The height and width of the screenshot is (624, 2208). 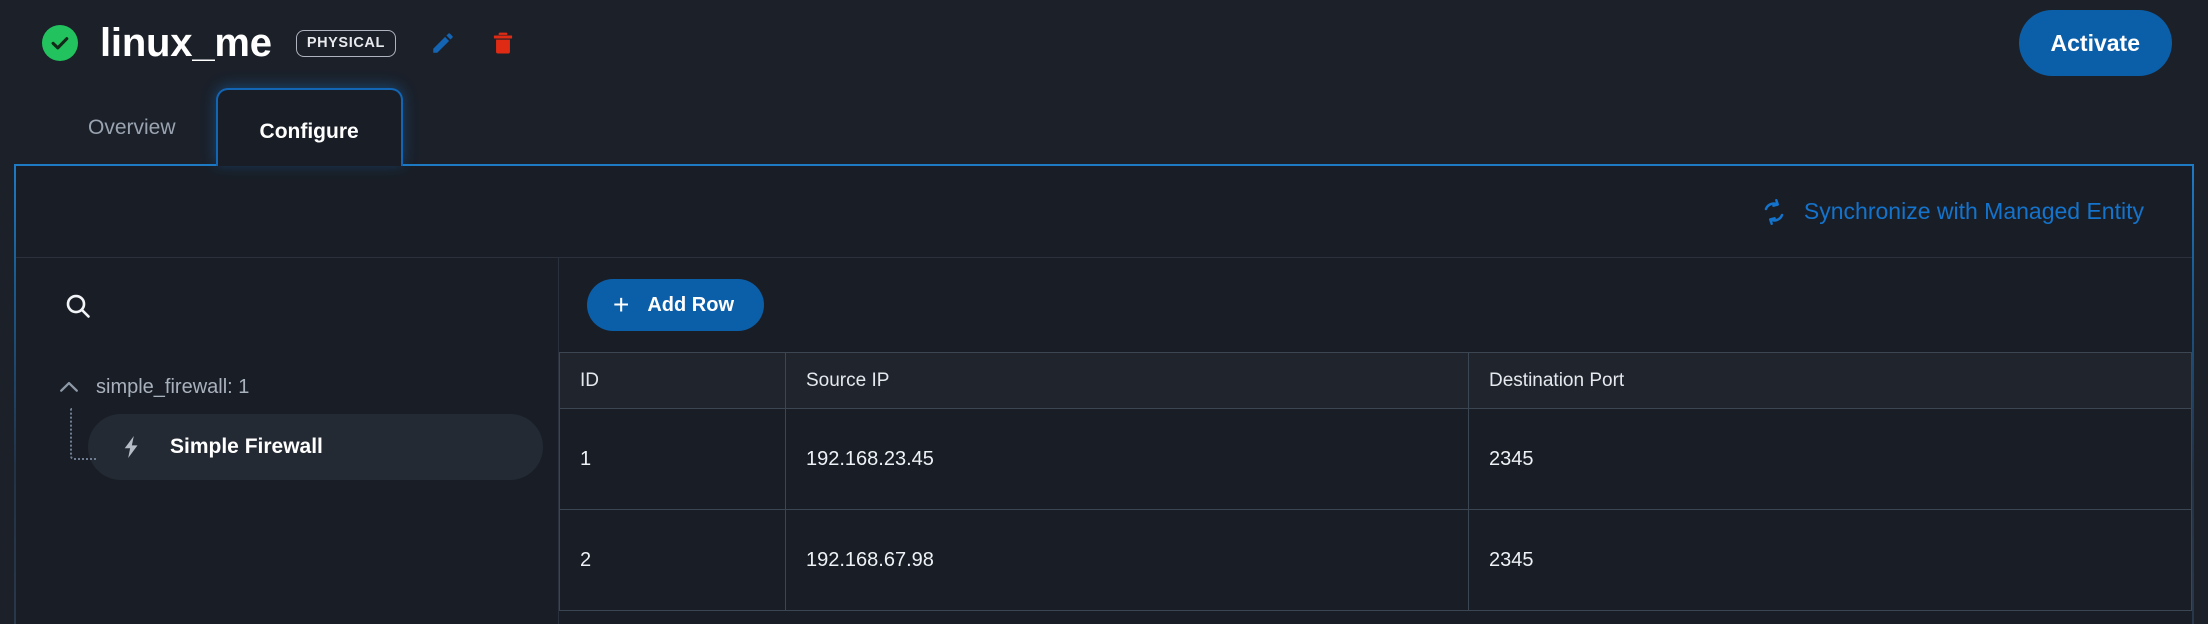 I want to click on status-badge: PHYSICAL, so click(x=345, y=43).